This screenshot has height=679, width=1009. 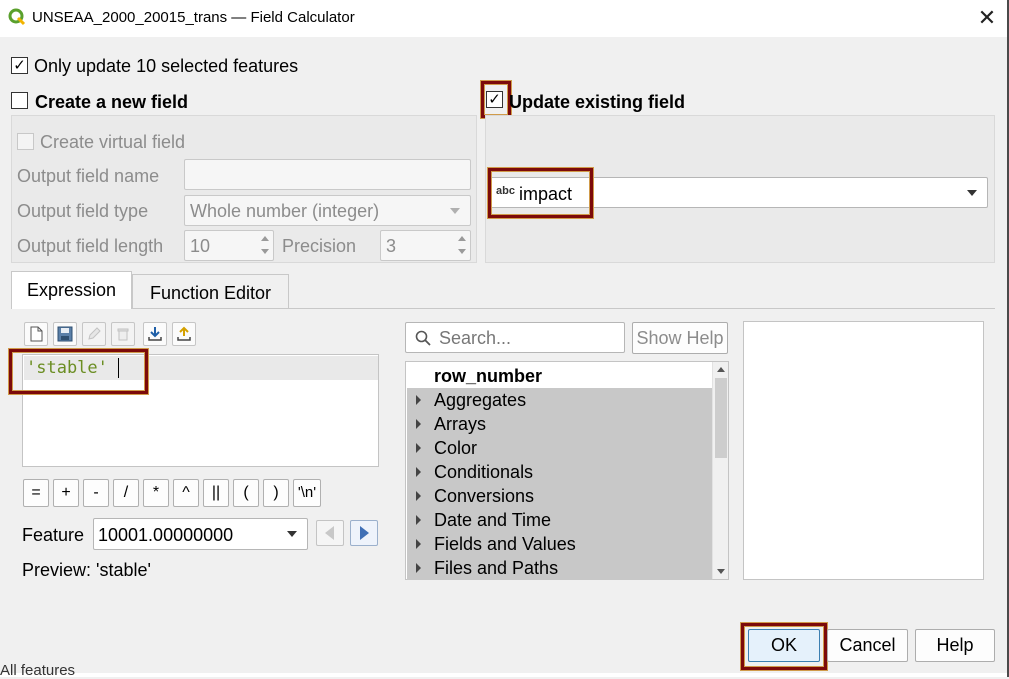 I want to click on output-field-length-spinbox: 10, so click(x=229, y=245).